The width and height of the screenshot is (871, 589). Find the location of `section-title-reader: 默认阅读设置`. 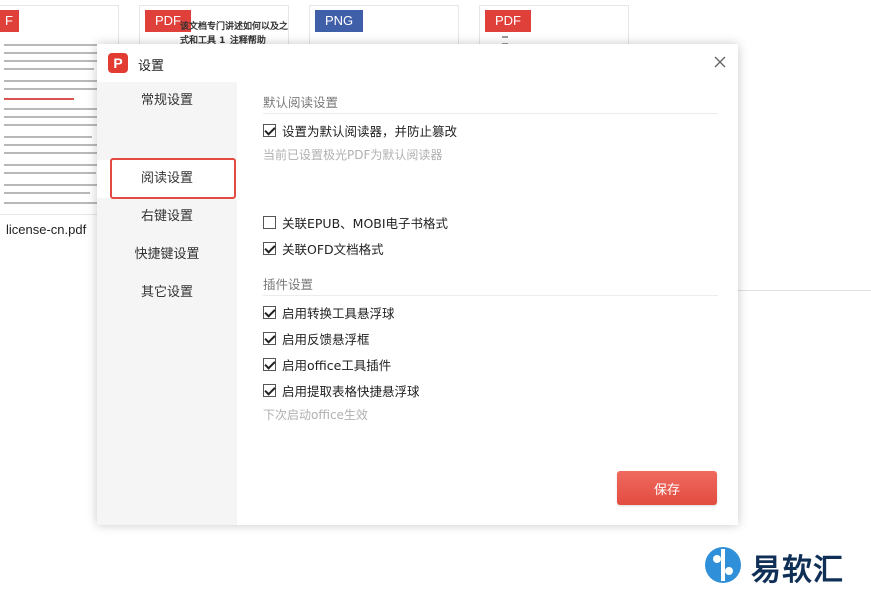

section-title-reader: 默认阅读设置 is located at coordinates (301, 102).